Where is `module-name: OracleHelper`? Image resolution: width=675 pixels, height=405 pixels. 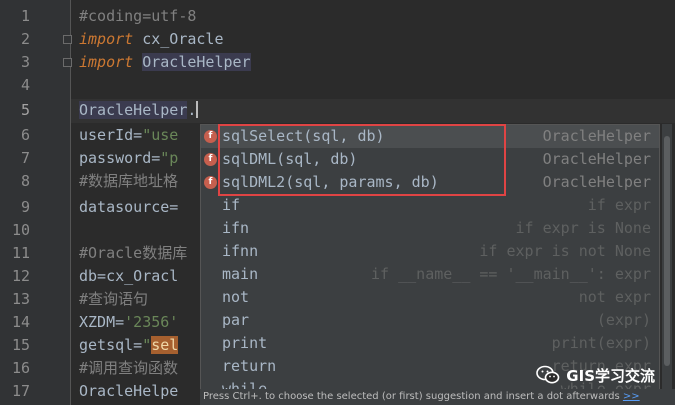
module-name: OracleHelper is located at coordinates (196, 62).